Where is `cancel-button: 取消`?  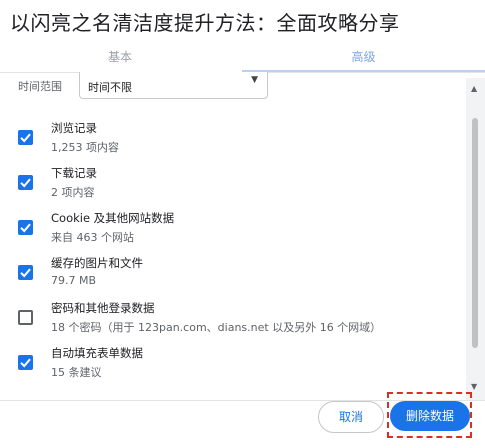
cancel-button: 取消 is located at coordinates (351, 417).